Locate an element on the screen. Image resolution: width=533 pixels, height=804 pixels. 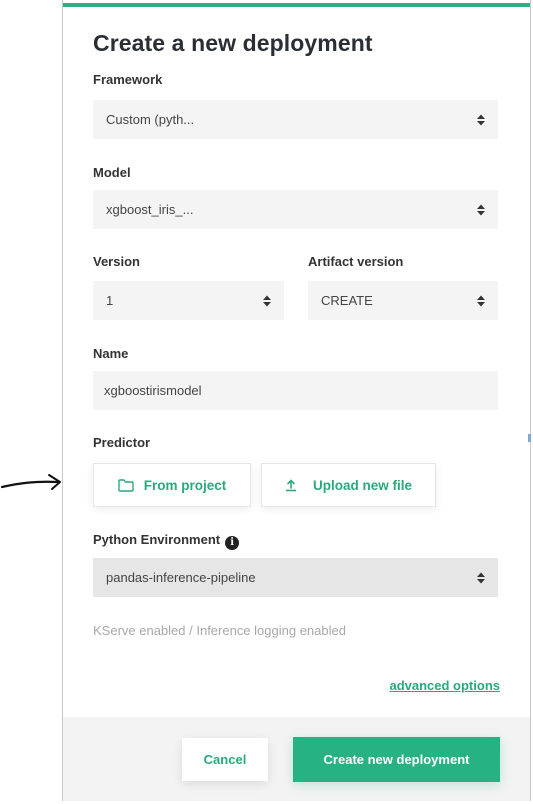
advanced-options-link: advanced options is located at coordinates (444, 685).